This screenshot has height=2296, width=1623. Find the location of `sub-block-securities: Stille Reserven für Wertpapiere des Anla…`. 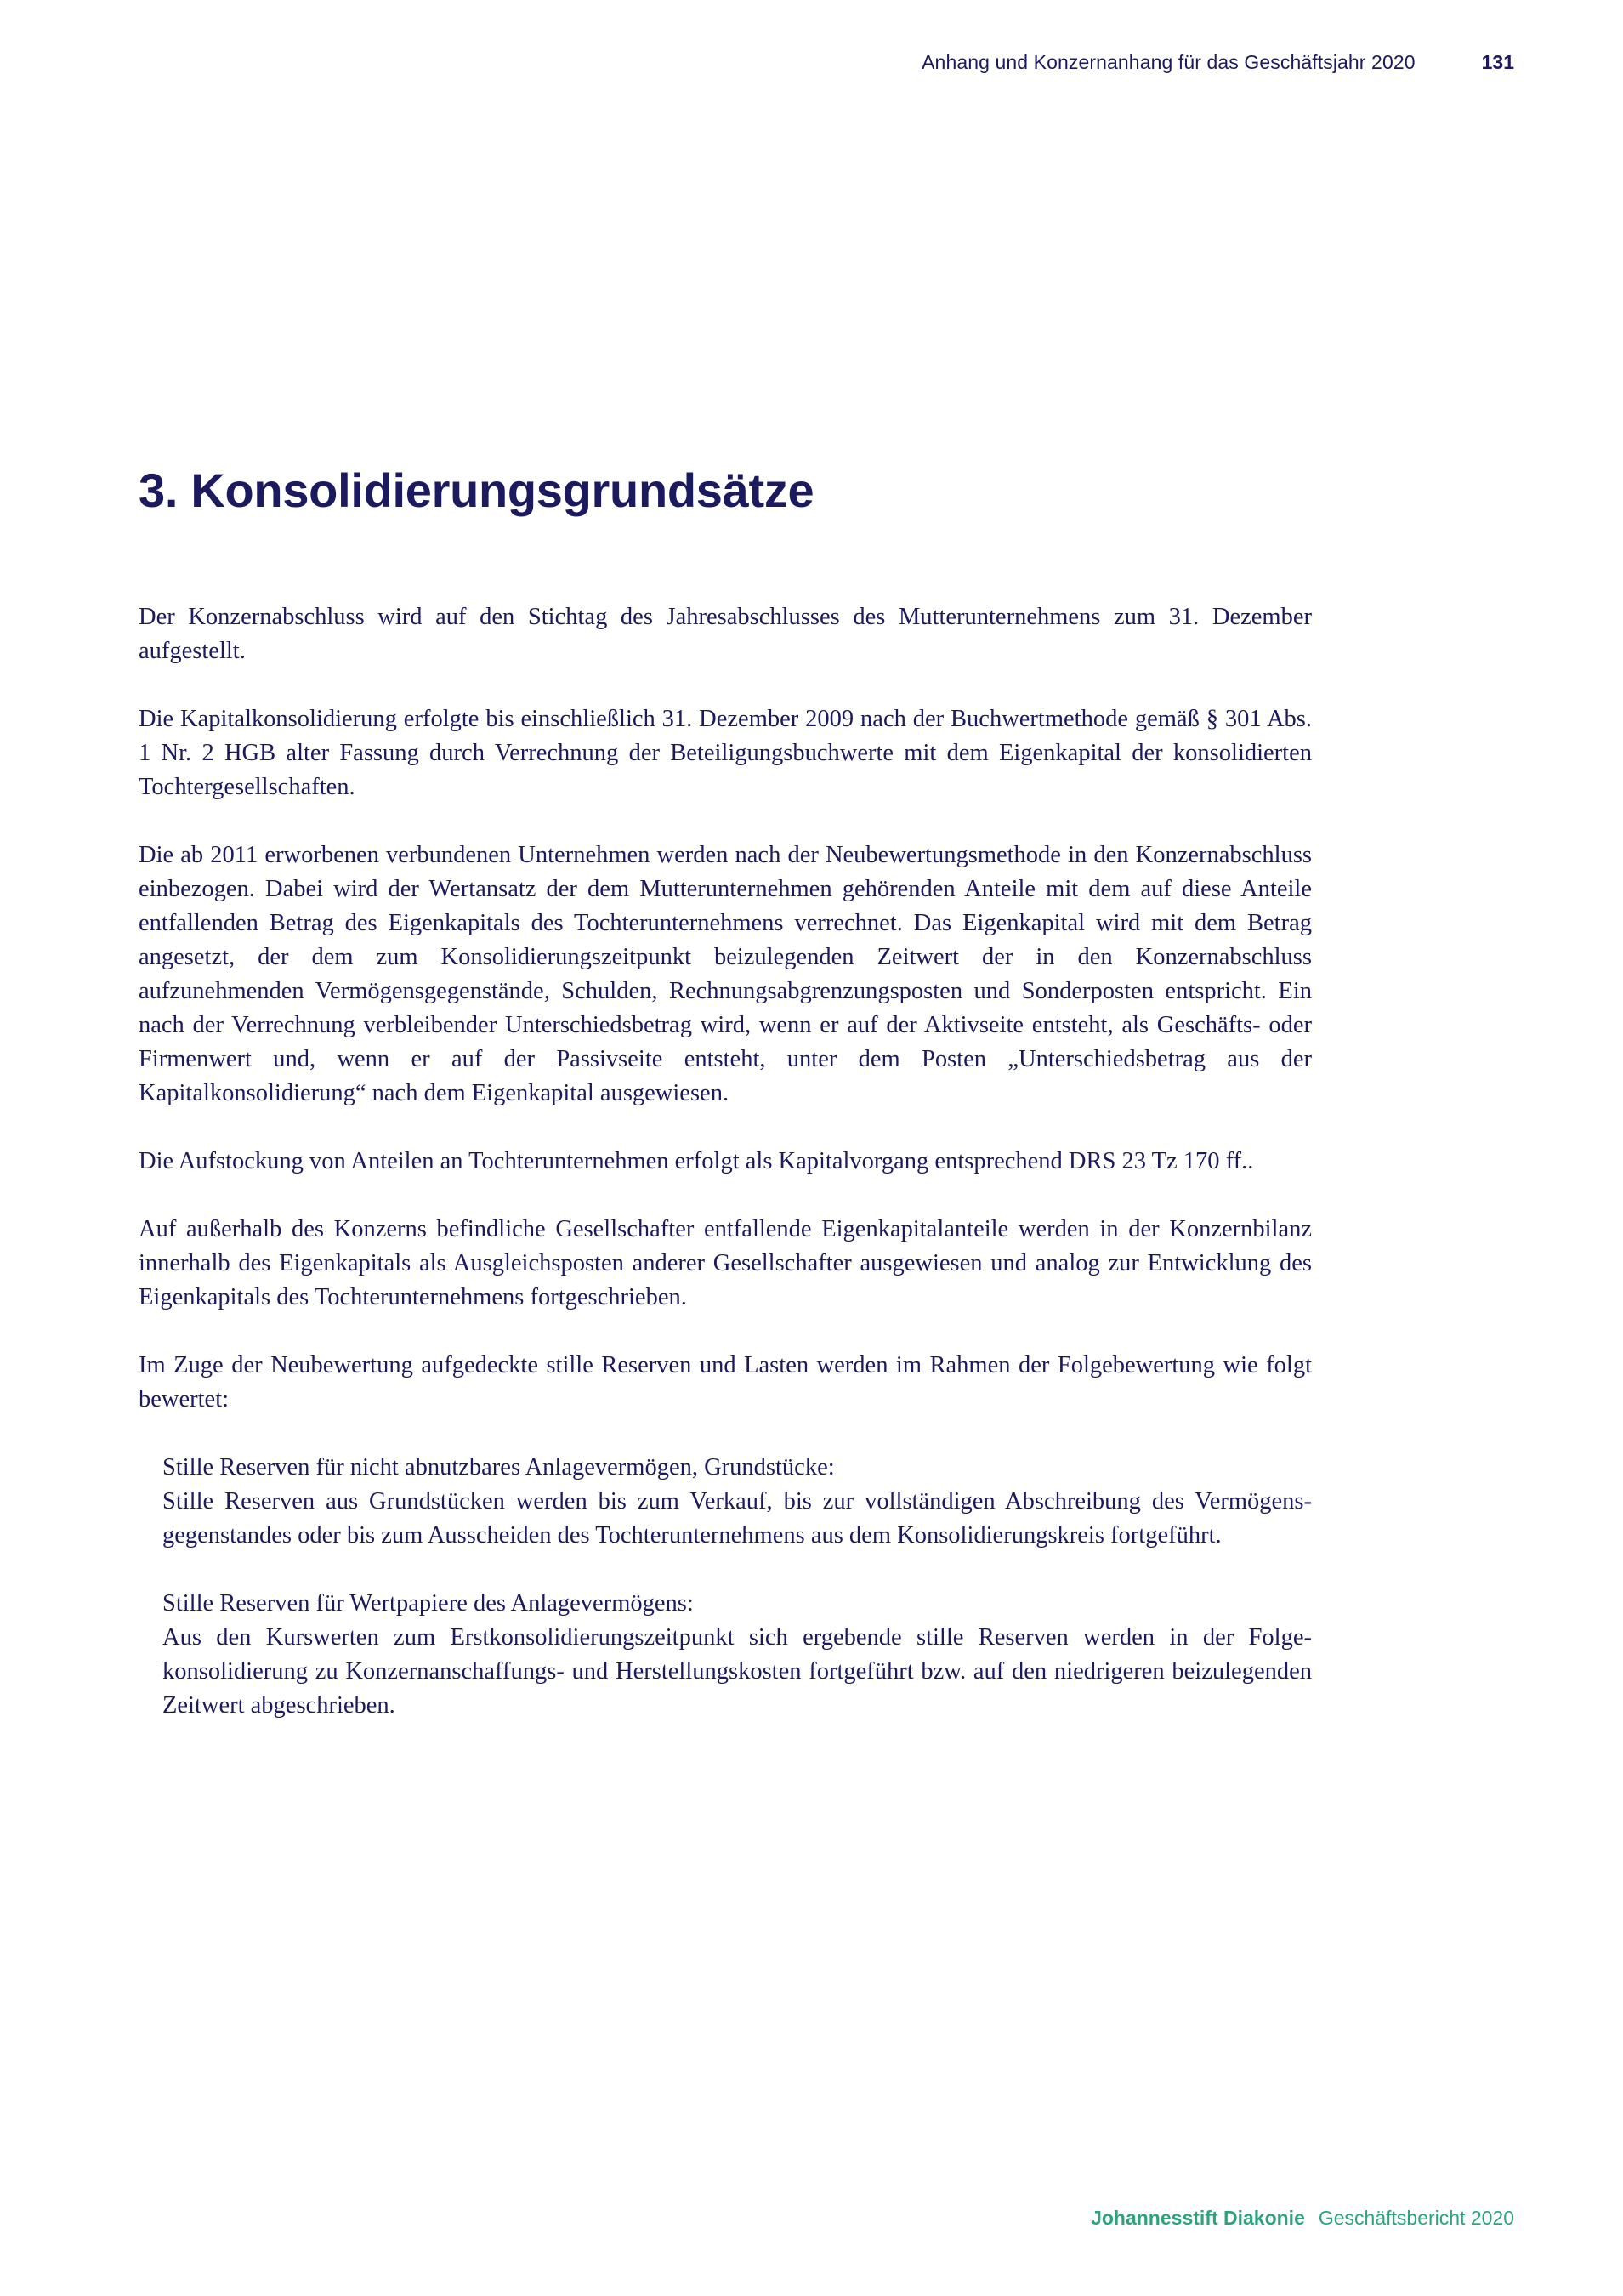

sub-block-securities: Stille Reserven für Wertpapiere des Anla… is located at coordinates (737, 1655).